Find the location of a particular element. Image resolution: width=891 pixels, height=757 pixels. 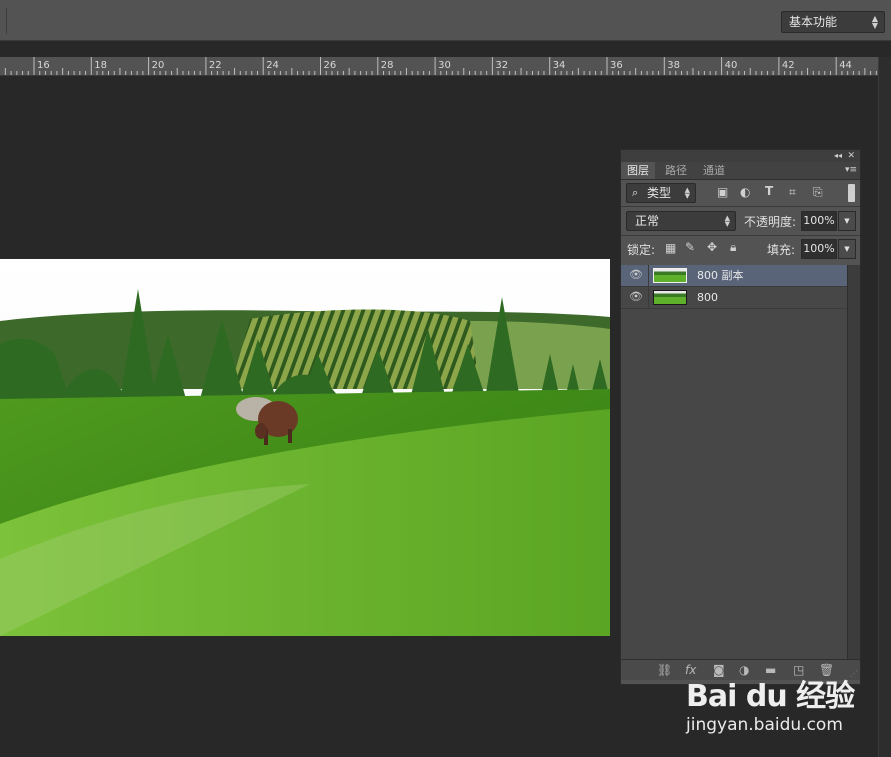

ruler-label: 22 is located at coordinates (215, 65).